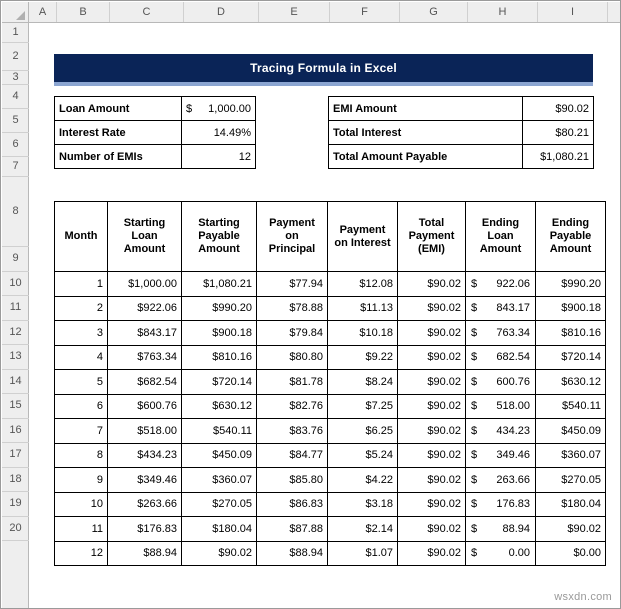  I want to click on cell-month: 2, so click(81, 308).